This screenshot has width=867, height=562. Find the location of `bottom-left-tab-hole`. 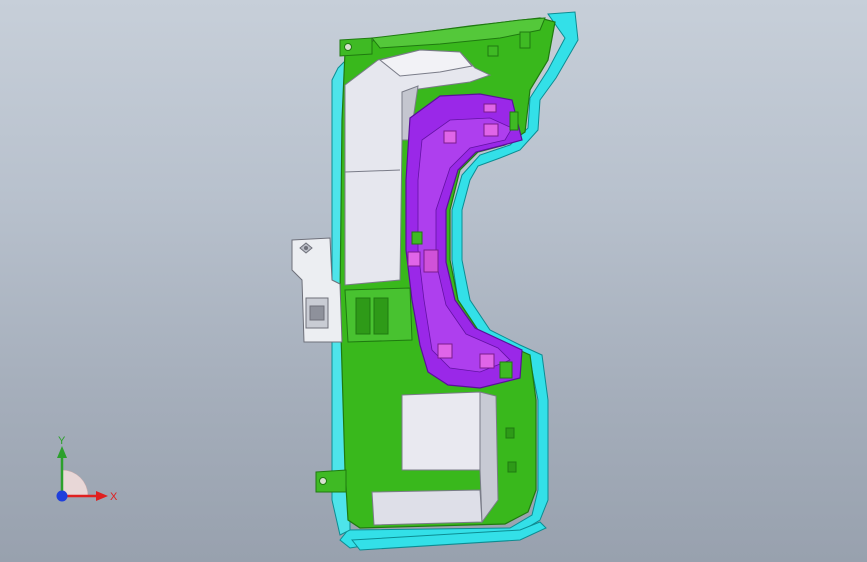

bottom-left-tab-hole is located at coordinates (323, 481).